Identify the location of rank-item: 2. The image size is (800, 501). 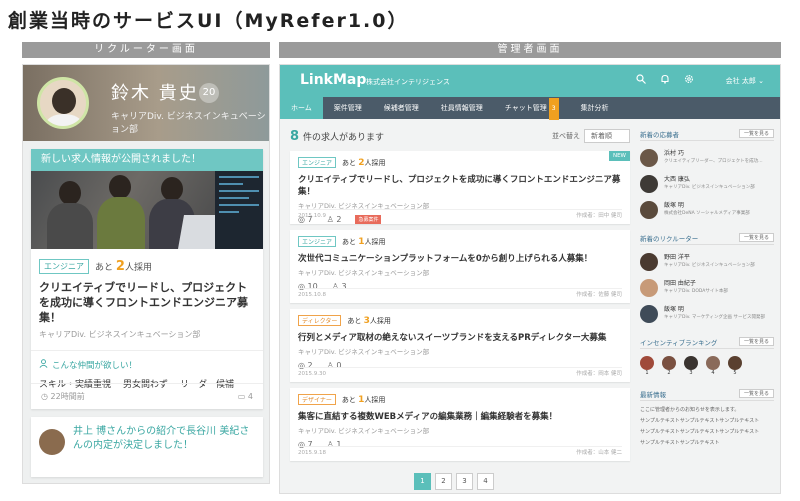
(669, 366).